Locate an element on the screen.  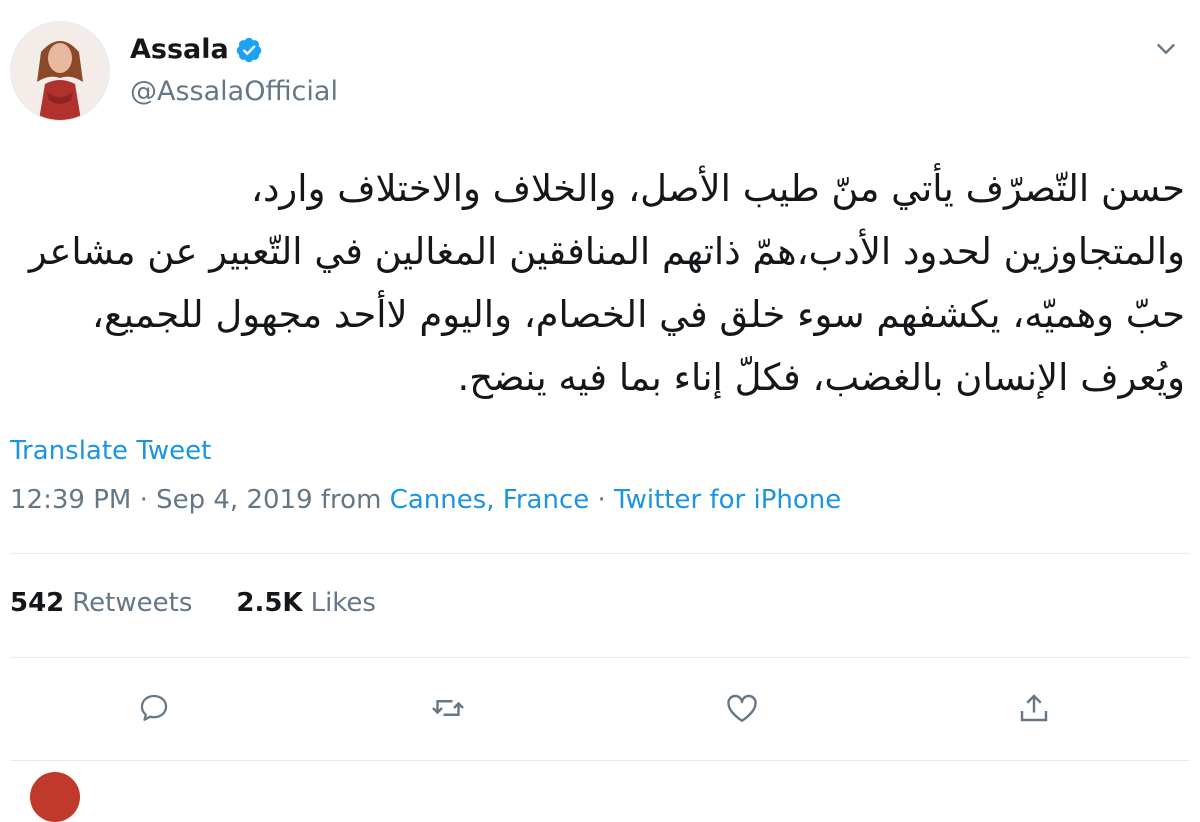
retweets-count: 542 is located at coordinates (37, 603).